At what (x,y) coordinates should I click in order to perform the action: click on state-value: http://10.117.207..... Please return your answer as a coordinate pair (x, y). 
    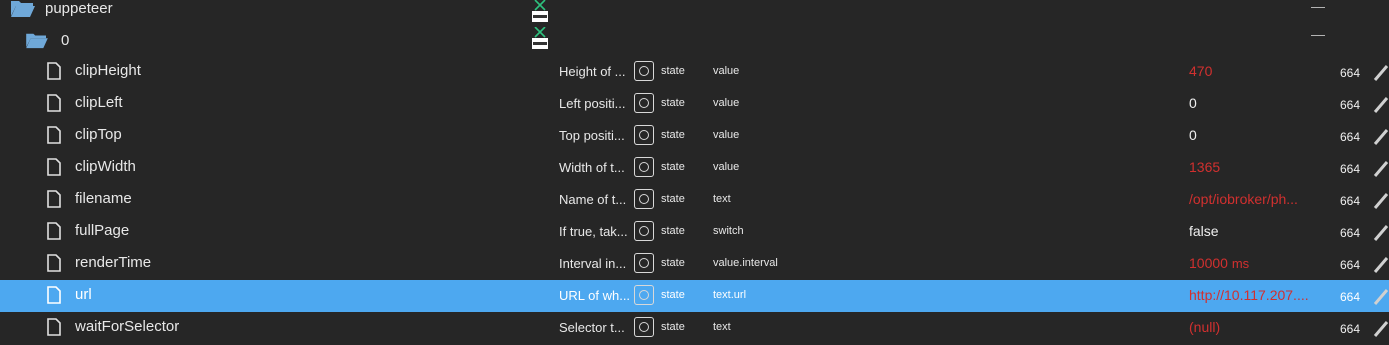
    Looking at the image, I should click on (1259, 295).